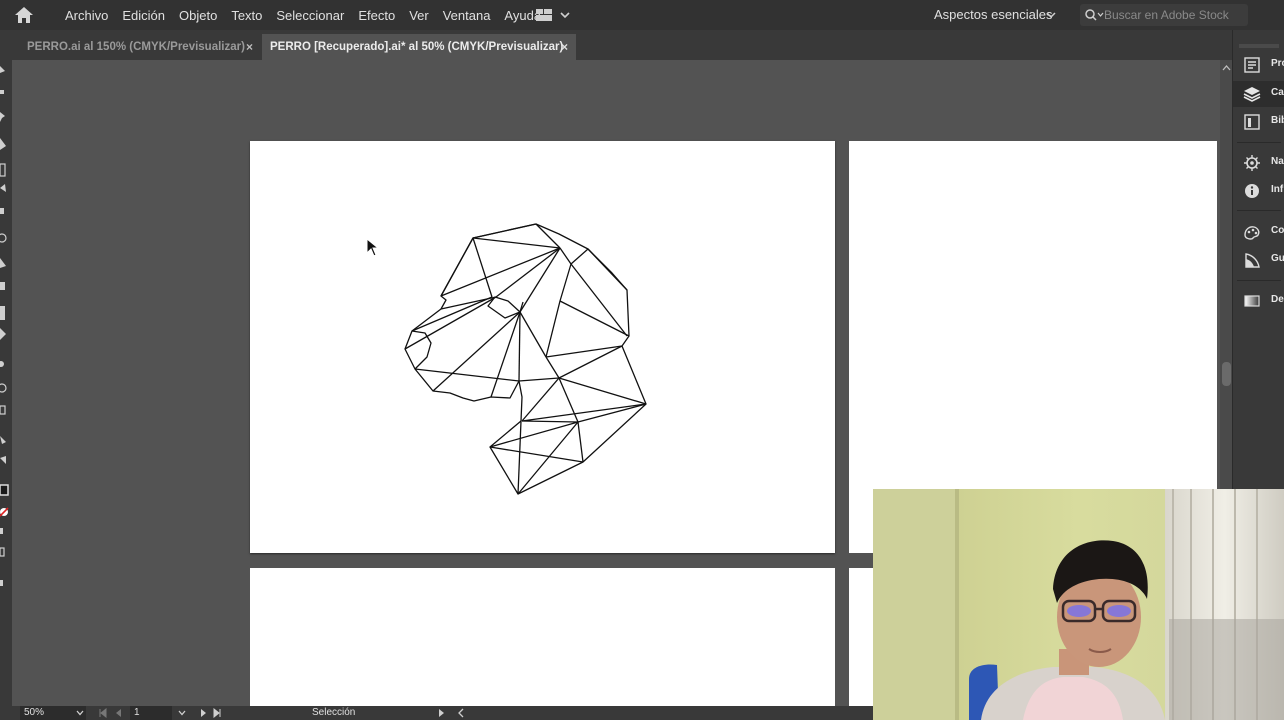  I want to click on layers-icon, so click(1252, 94).